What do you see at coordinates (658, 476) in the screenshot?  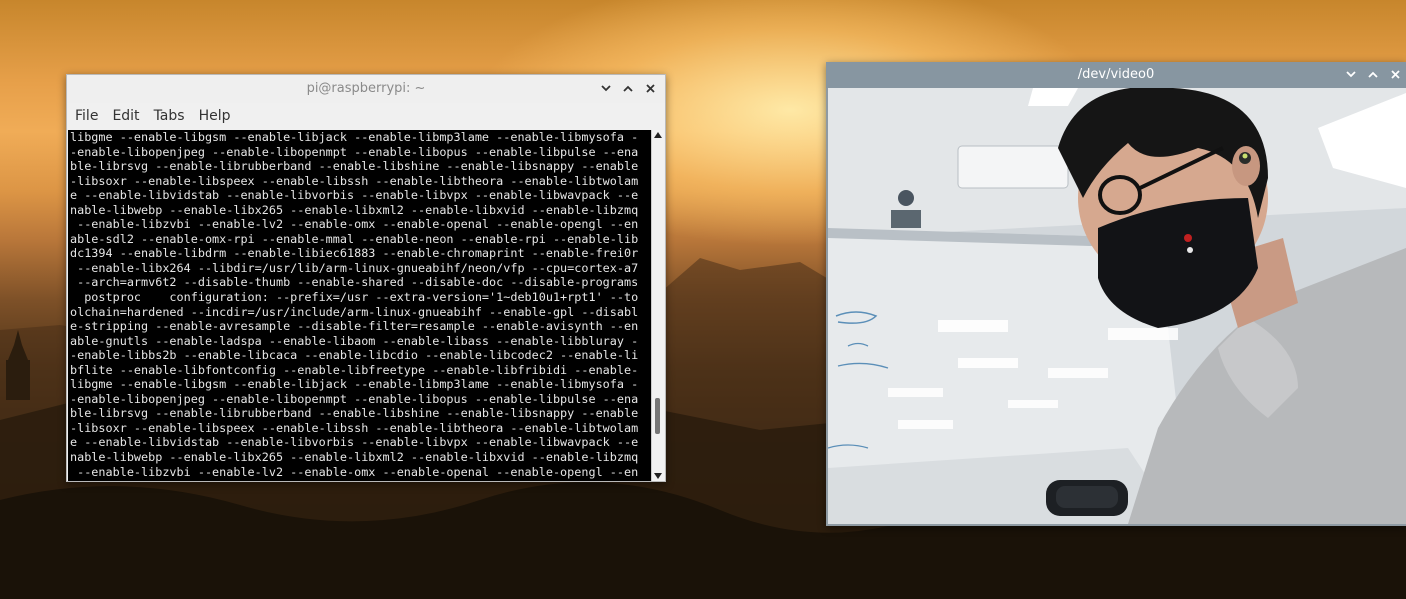 I see `scroll-down-icon` at bounding box center [658, 476].